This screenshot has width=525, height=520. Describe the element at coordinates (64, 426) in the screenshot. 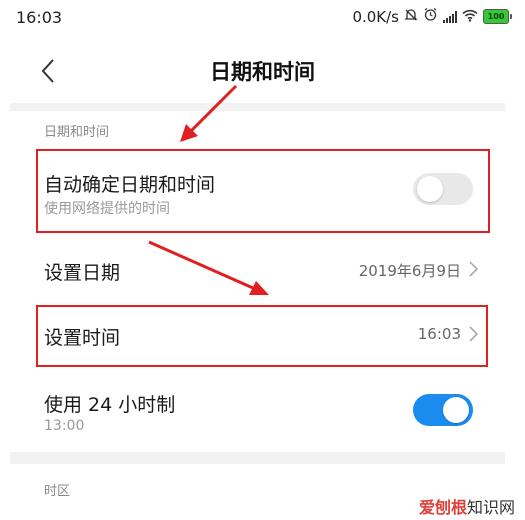

I see `use-24h-subtitle: 13:00` at that location.